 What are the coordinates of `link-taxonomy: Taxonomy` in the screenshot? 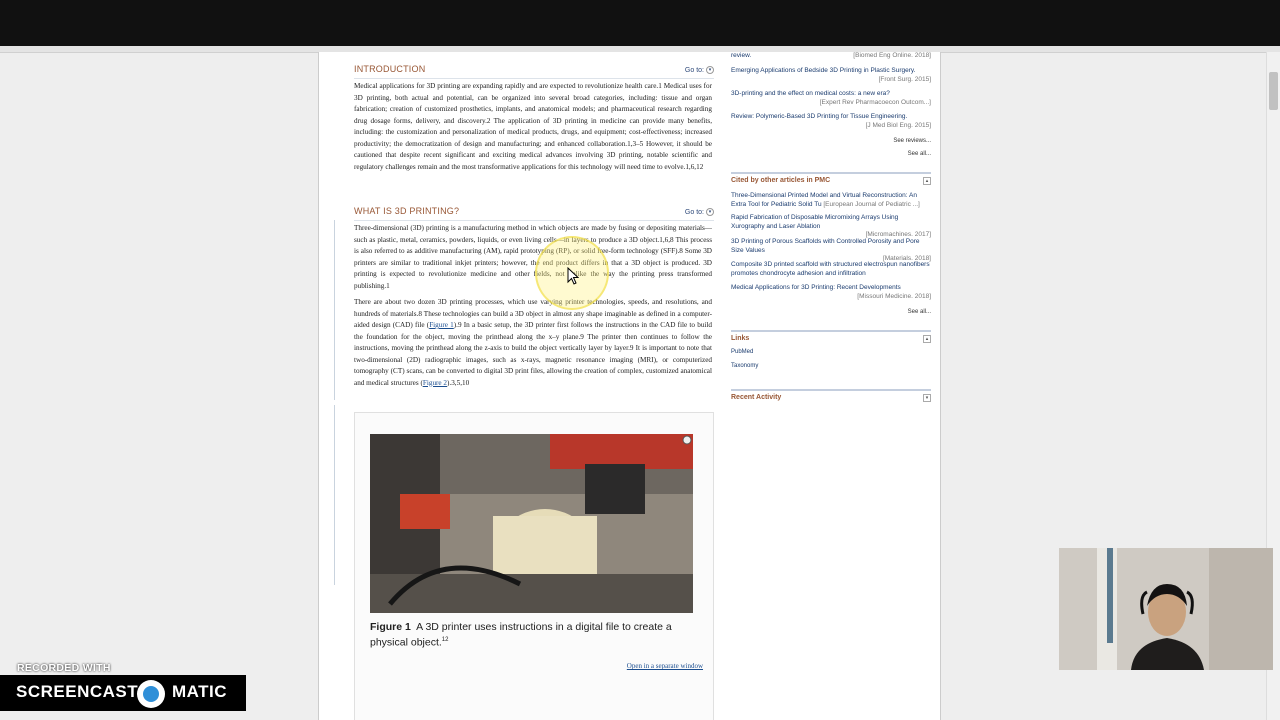 It's located at (744, 366).